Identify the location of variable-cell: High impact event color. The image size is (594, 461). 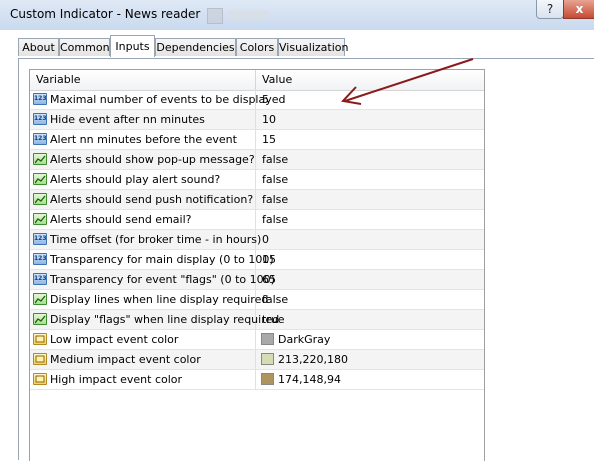
(143, 379).